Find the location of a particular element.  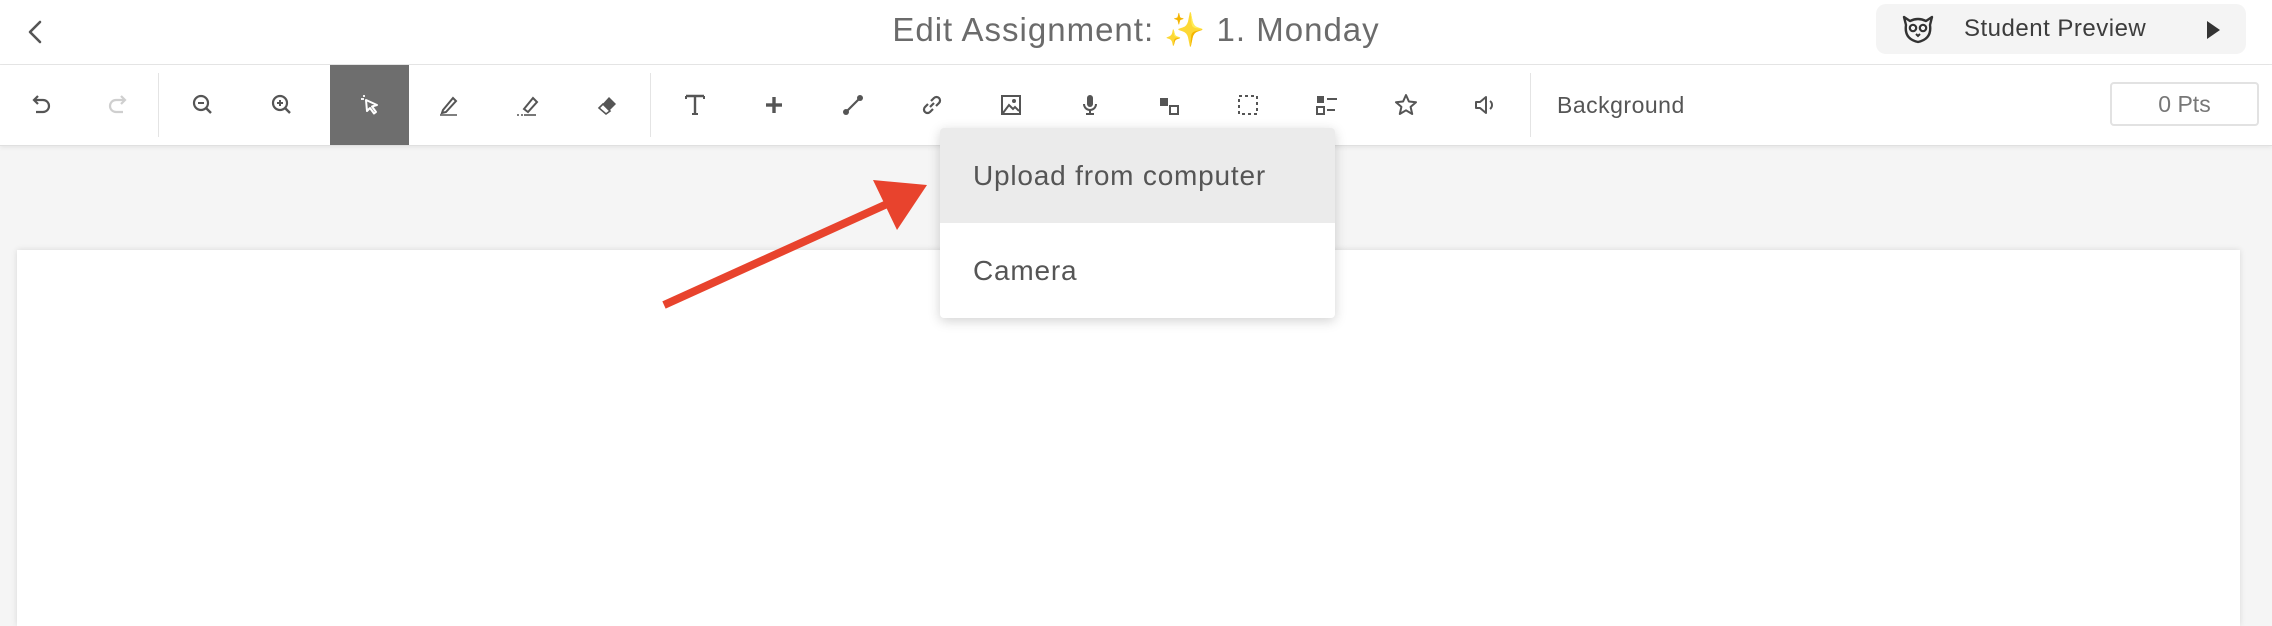

assignment-name: 1. Monday is located at coordinates (1293, 29).